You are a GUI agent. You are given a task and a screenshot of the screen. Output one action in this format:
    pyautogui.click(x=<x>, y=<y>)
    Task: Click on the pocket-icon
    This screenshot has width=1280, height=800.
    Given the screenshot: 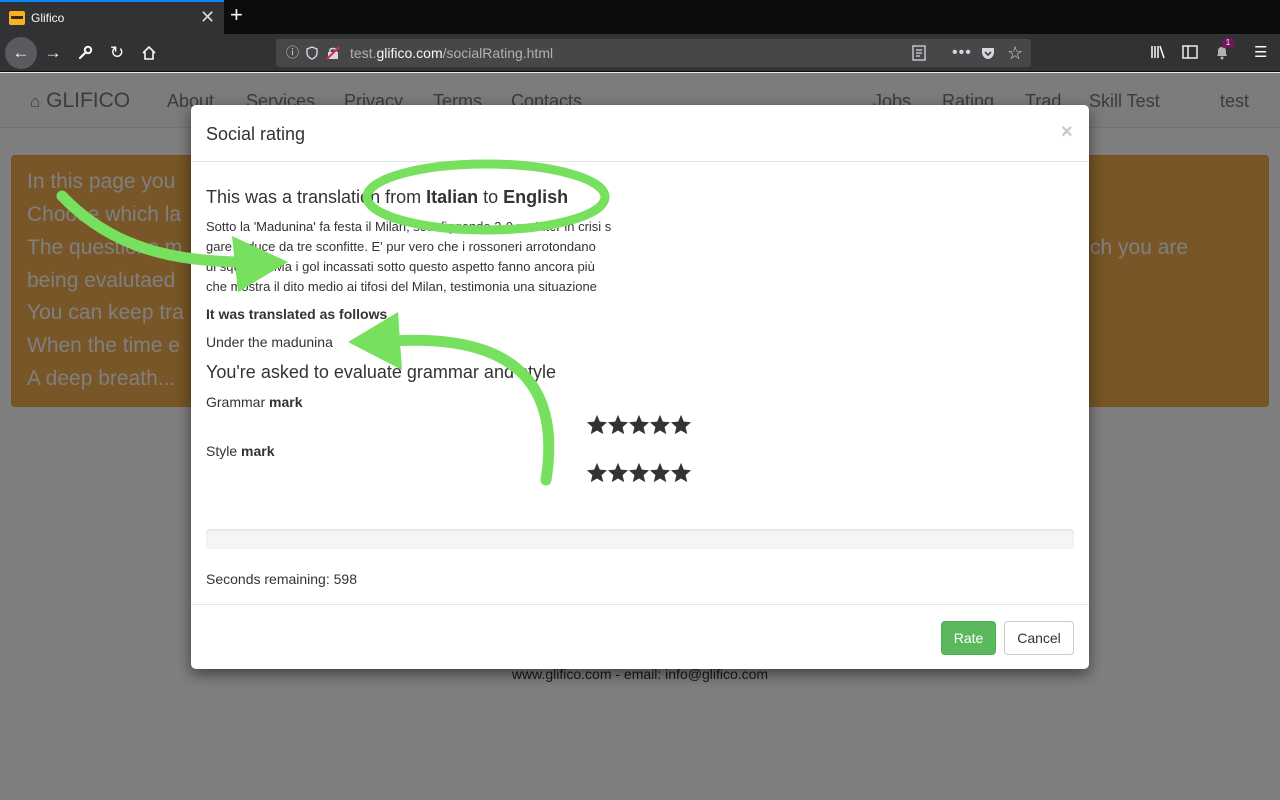 What is the action you would take?
    pyautogui.click(x=988, y=55)
    